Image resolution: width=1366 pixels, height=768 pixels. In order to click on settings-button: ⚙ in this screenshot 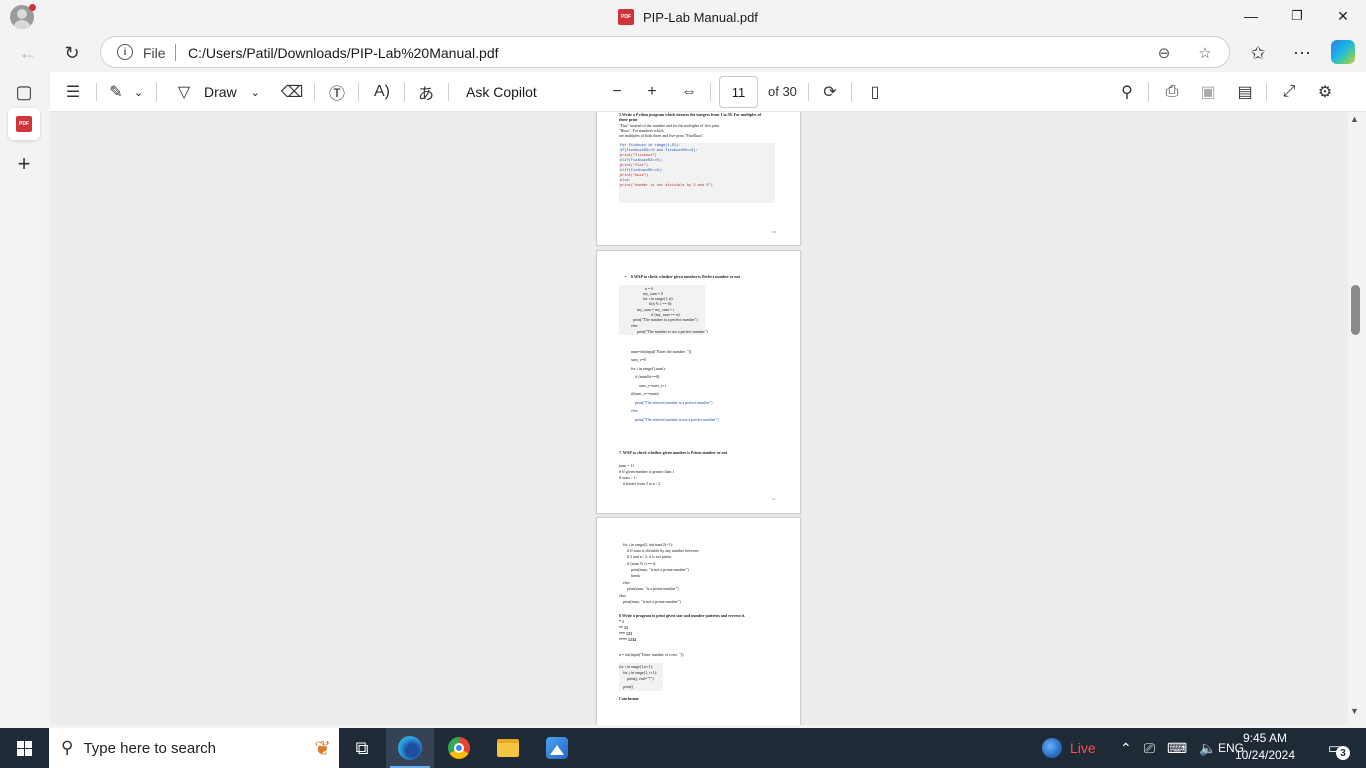, I will do `click(1325, 92)`.